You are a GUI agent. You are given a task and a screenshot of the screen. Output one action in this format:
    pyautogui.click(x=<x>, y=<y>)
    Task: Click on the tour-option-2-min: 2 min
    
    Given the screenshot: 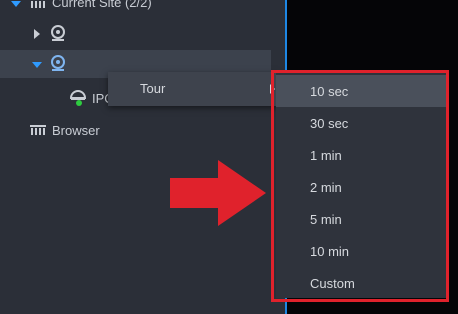 What is the action you would take?
    pyautogui.click(x=361, y=187)
    